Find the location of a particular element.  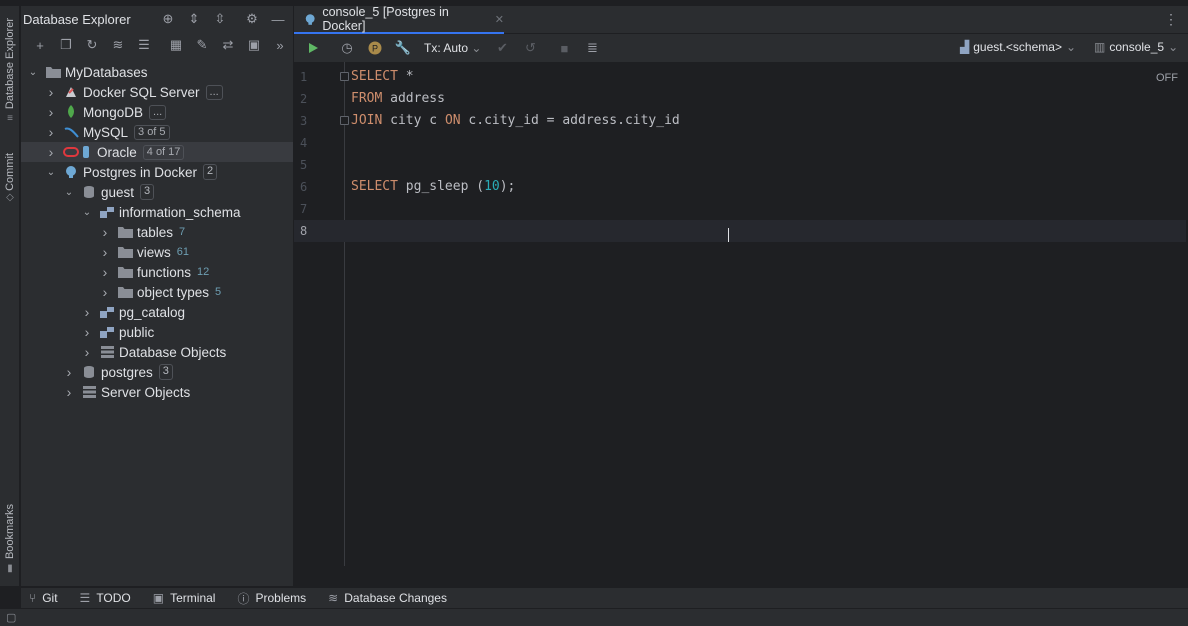

minimize-icon: — is located at coordinates (278, 19).